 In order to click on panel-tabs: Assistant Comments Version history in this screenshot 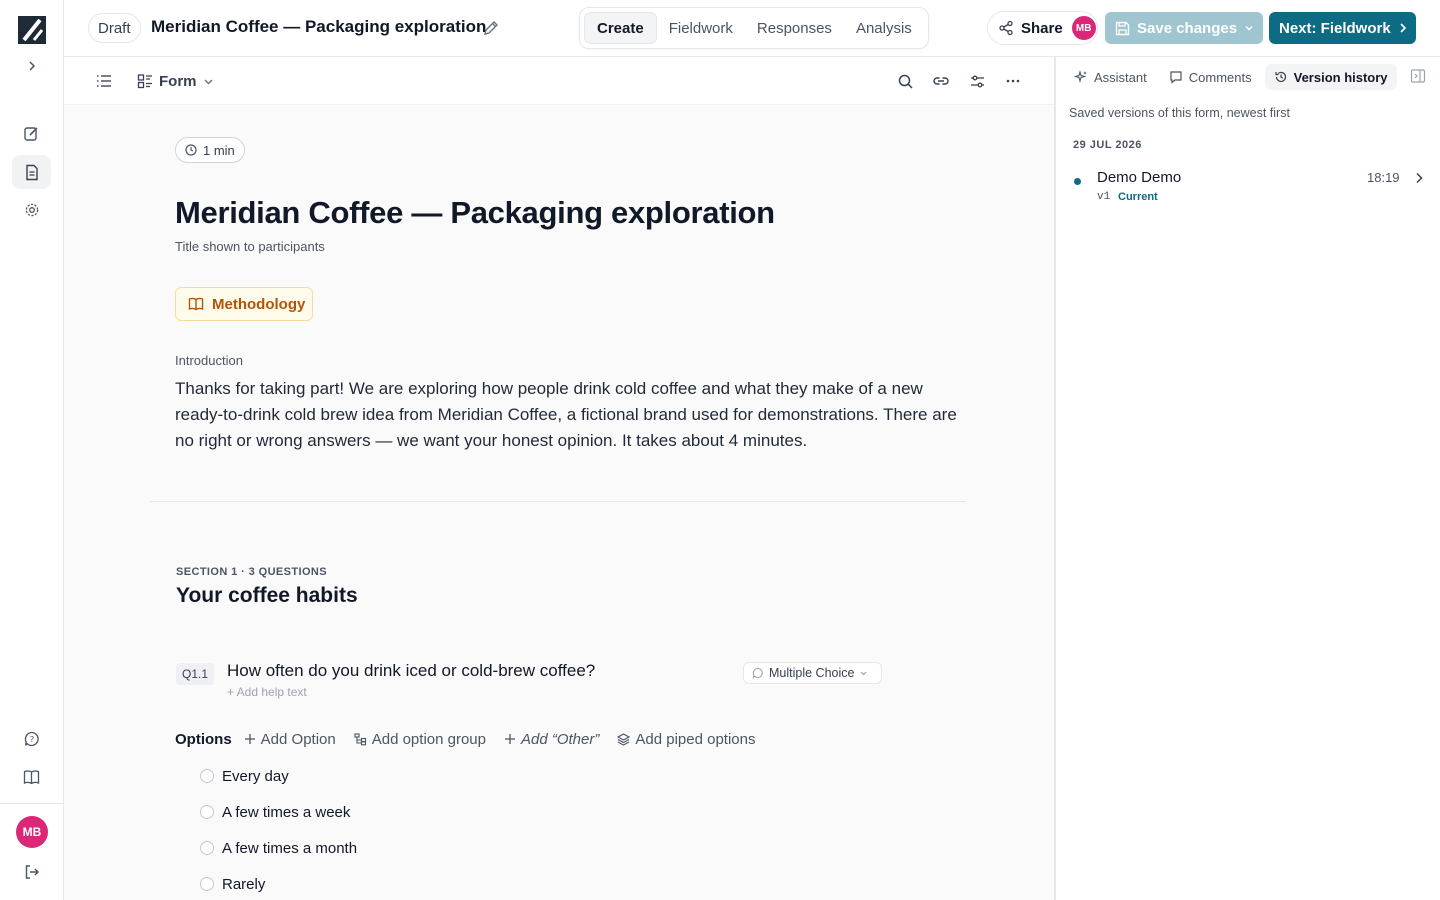, I will do `click(1231, 77)`.